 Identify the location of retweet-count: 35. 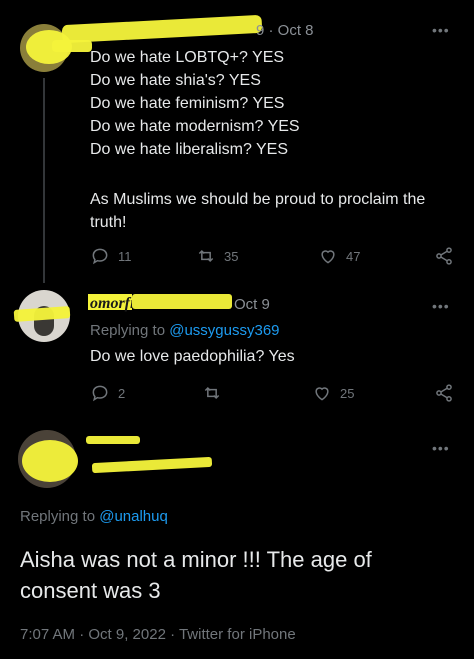
(231, 256).